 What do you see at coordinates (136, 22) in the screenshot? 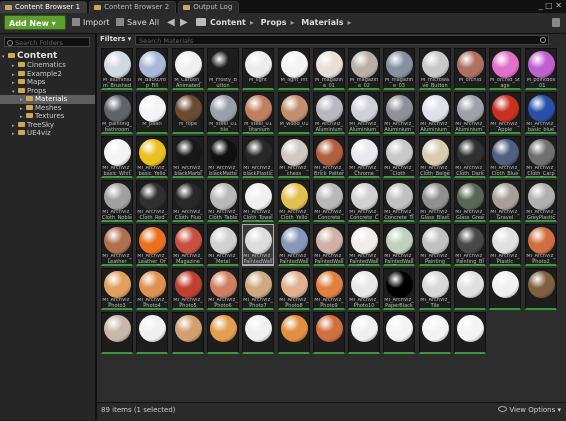
I see `save-all-button: Save All` at bounding box center [136, 22].